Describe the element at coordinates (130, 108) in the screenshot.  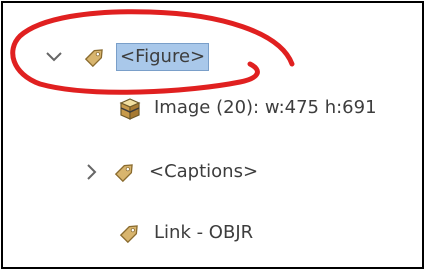
I see `image-box-icon` at that location.